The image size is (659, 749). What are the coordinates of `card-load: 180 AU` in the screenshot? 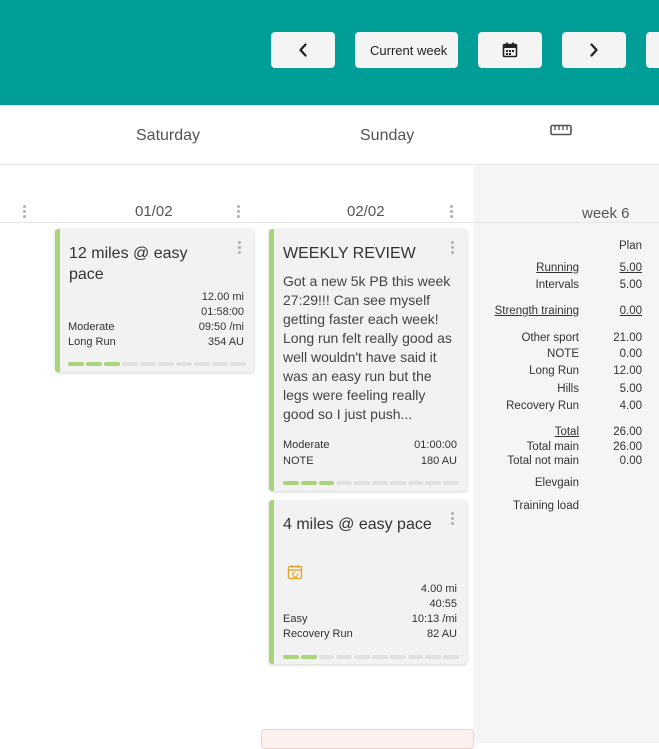 It's located at (438, 461).